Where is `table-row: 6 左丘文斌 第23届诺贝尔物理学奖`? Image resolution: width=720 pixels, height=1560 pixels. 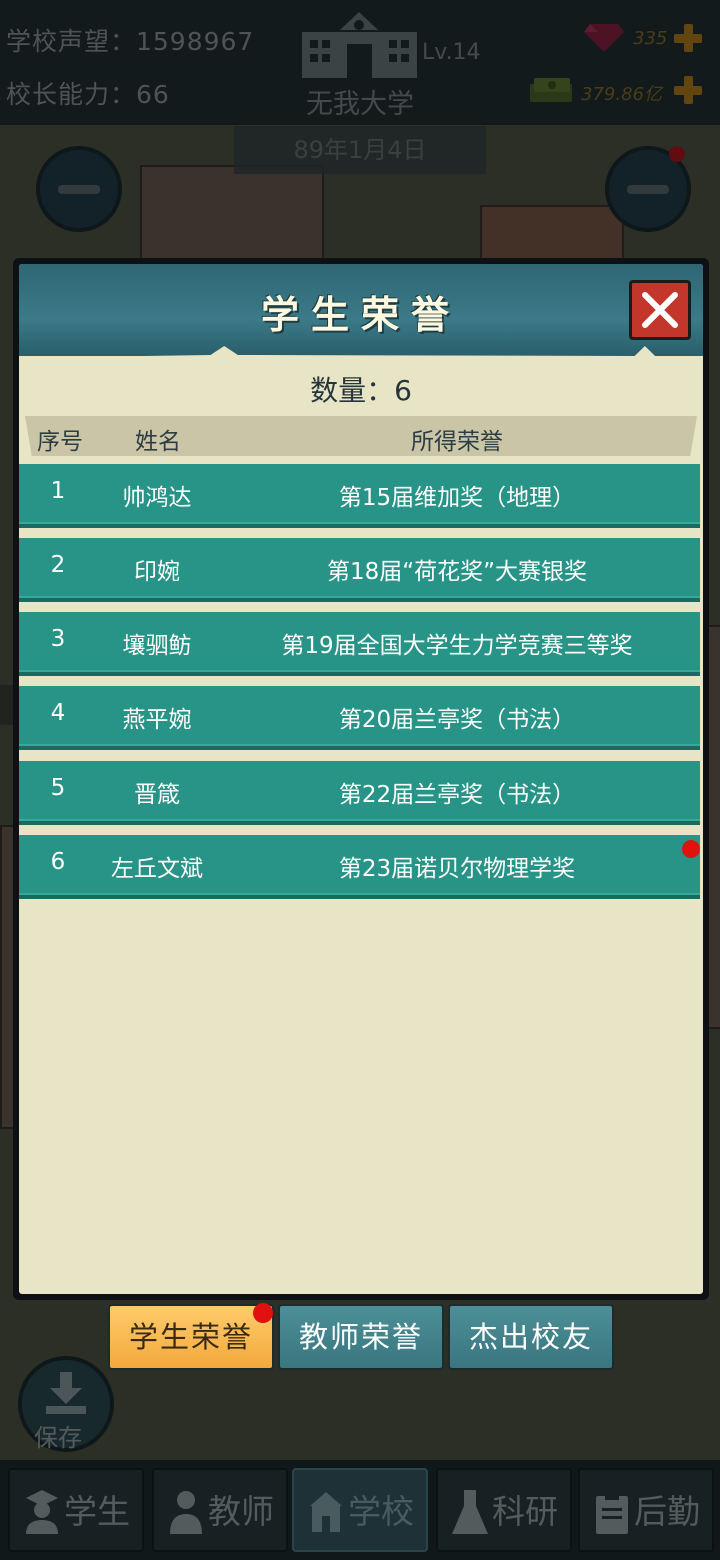 table-row: 6 左丘文斌 第23届诺贝尔物理学奖 is located at coordinates (359, 867).